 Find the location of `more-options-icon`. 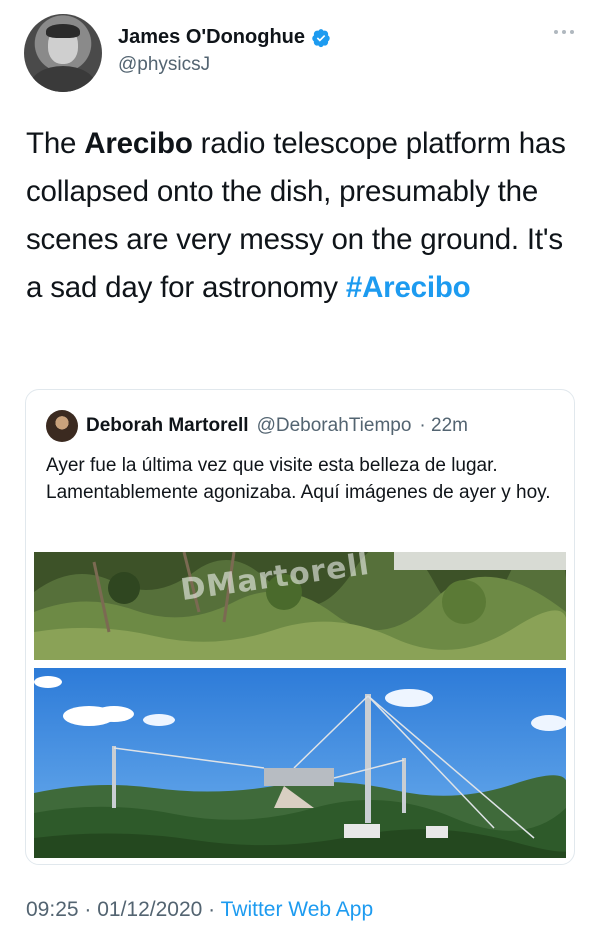

more-options-icon is located at coordinates (564, 32).